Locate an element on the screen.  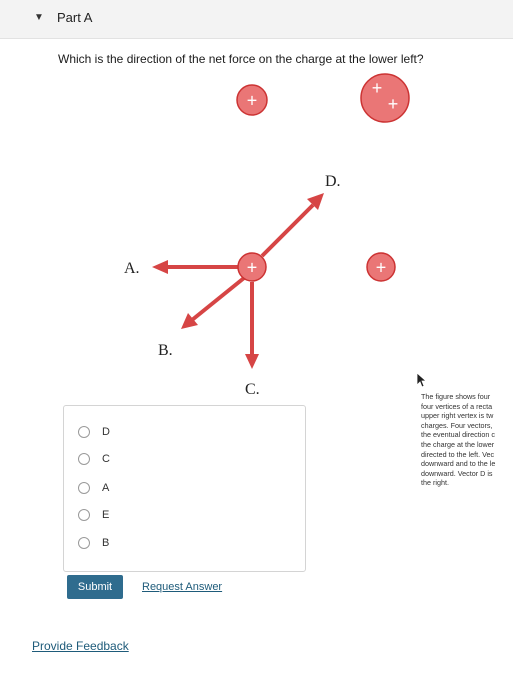
option-b: B is located at coordinates (93, 543).